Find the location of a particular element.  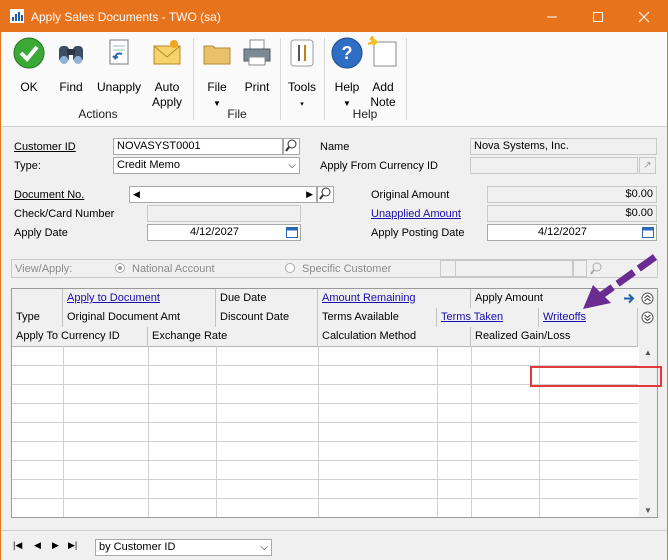

apply-from-currency-field is located at coordinates (554, 165).